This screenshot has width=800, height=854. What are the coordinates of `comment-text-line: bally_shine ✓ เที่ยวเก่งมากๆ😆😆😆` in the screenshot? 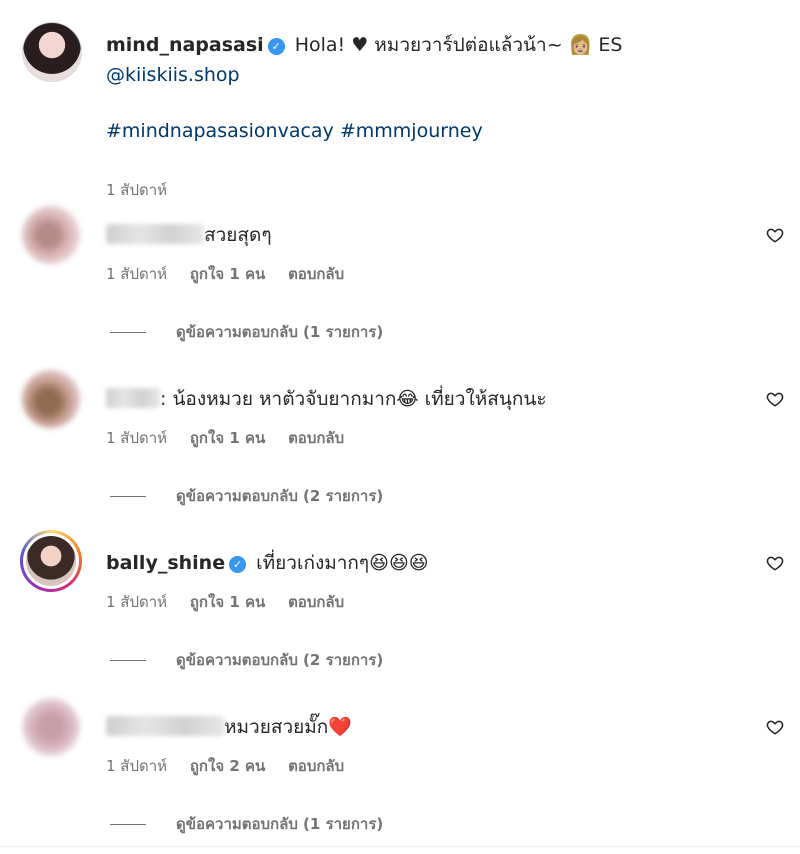 It's located at (267, 563).